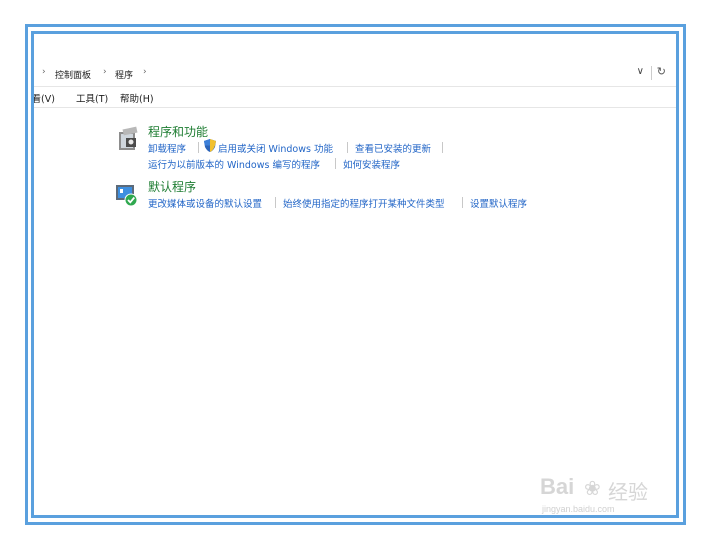 The height and width of the screenshot is (550, 710). I want to click on view-installed-updates-link: 查看已安装的更新, so click(393, 148).